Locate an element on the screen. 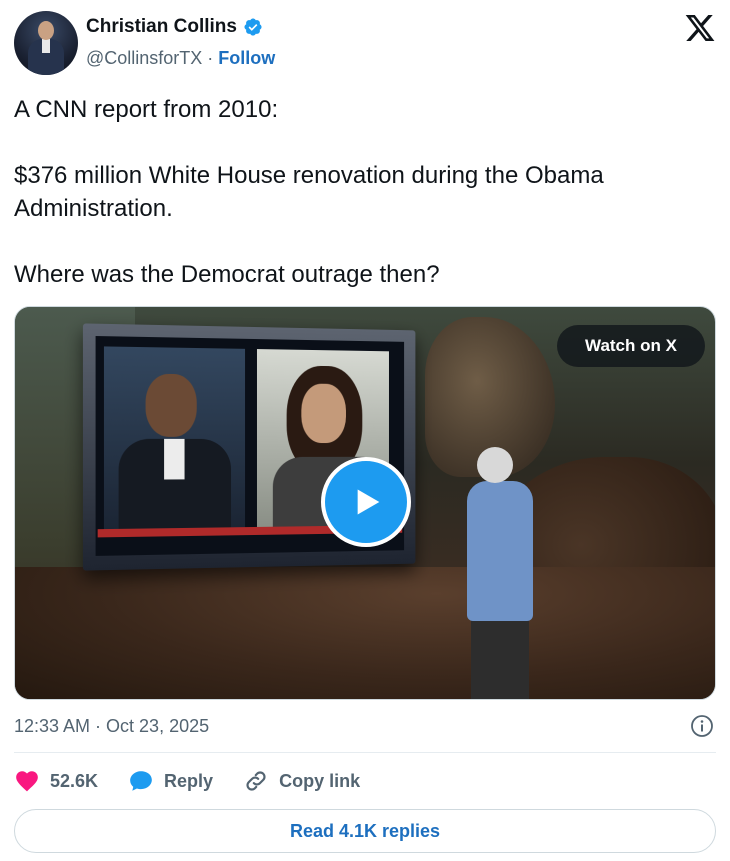  like-button: 52.6K is located at coordinates (56, 781).